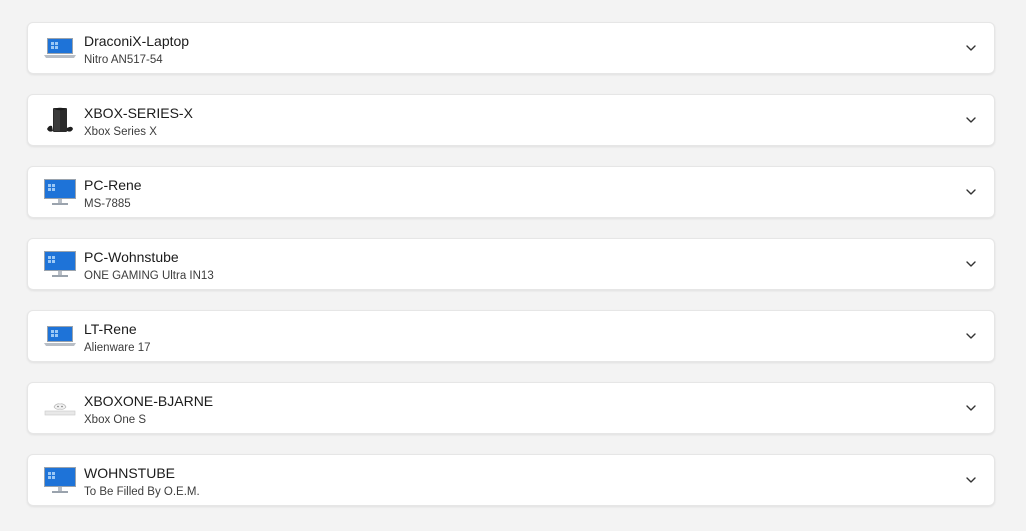  I want to click on device-name: LT-Rene, so click(110, 329).